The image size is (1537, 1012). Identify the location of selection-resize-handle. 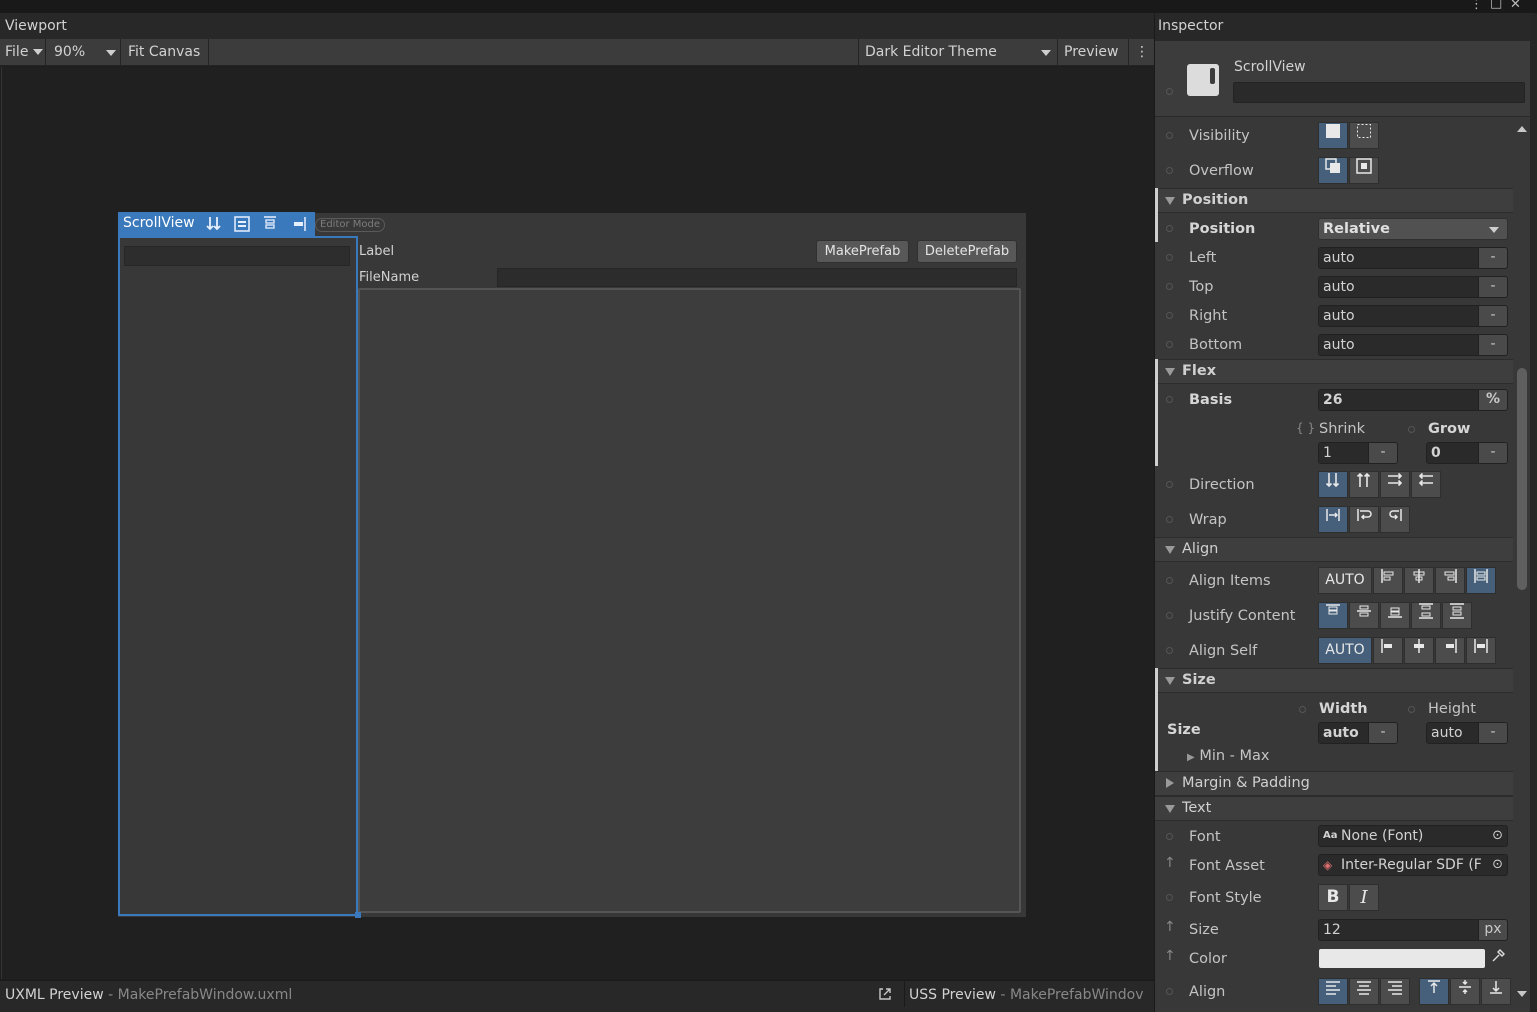
(358, 915).